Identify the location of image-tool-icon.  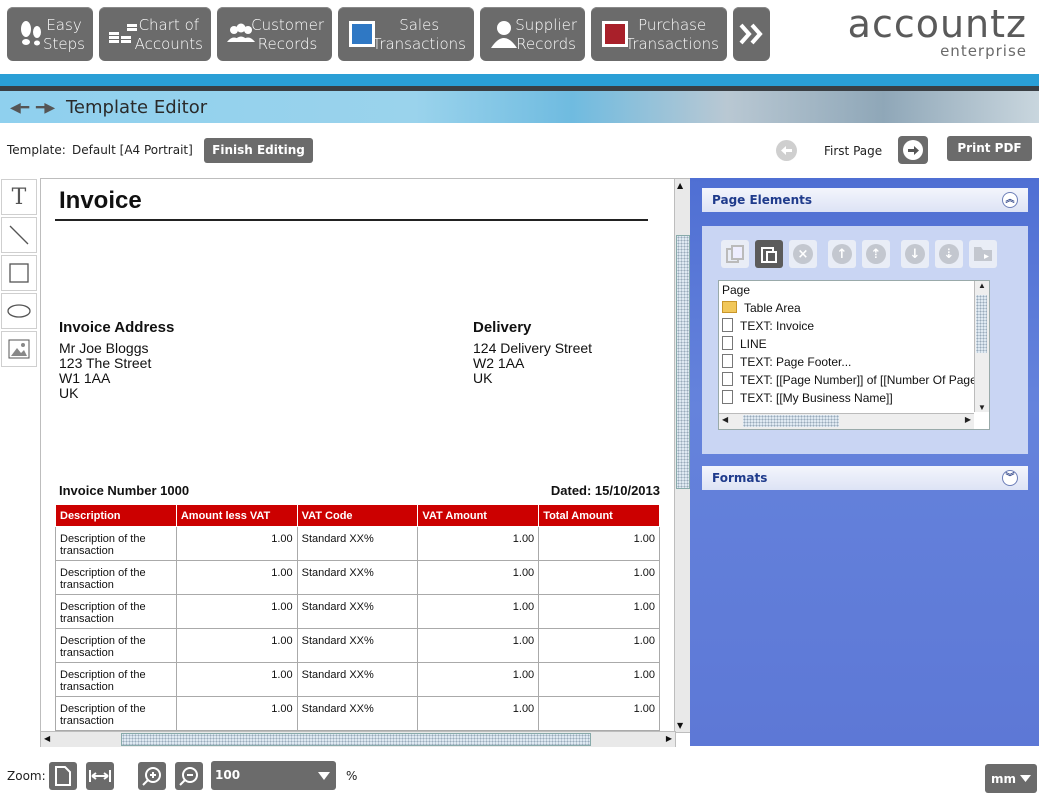
(19, 349).